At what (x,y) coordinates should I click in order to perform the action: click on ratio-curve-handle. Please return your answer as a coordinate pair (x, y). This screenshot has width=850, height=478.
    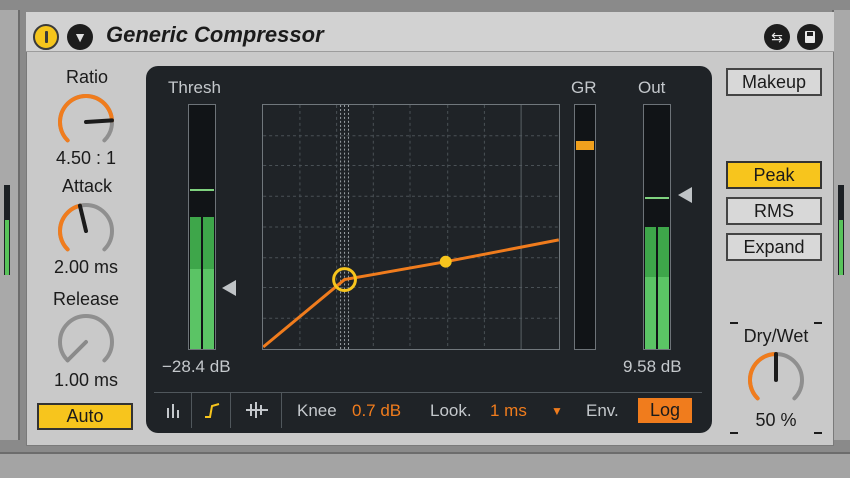
    Looking at the image, I should click on (445, 261).